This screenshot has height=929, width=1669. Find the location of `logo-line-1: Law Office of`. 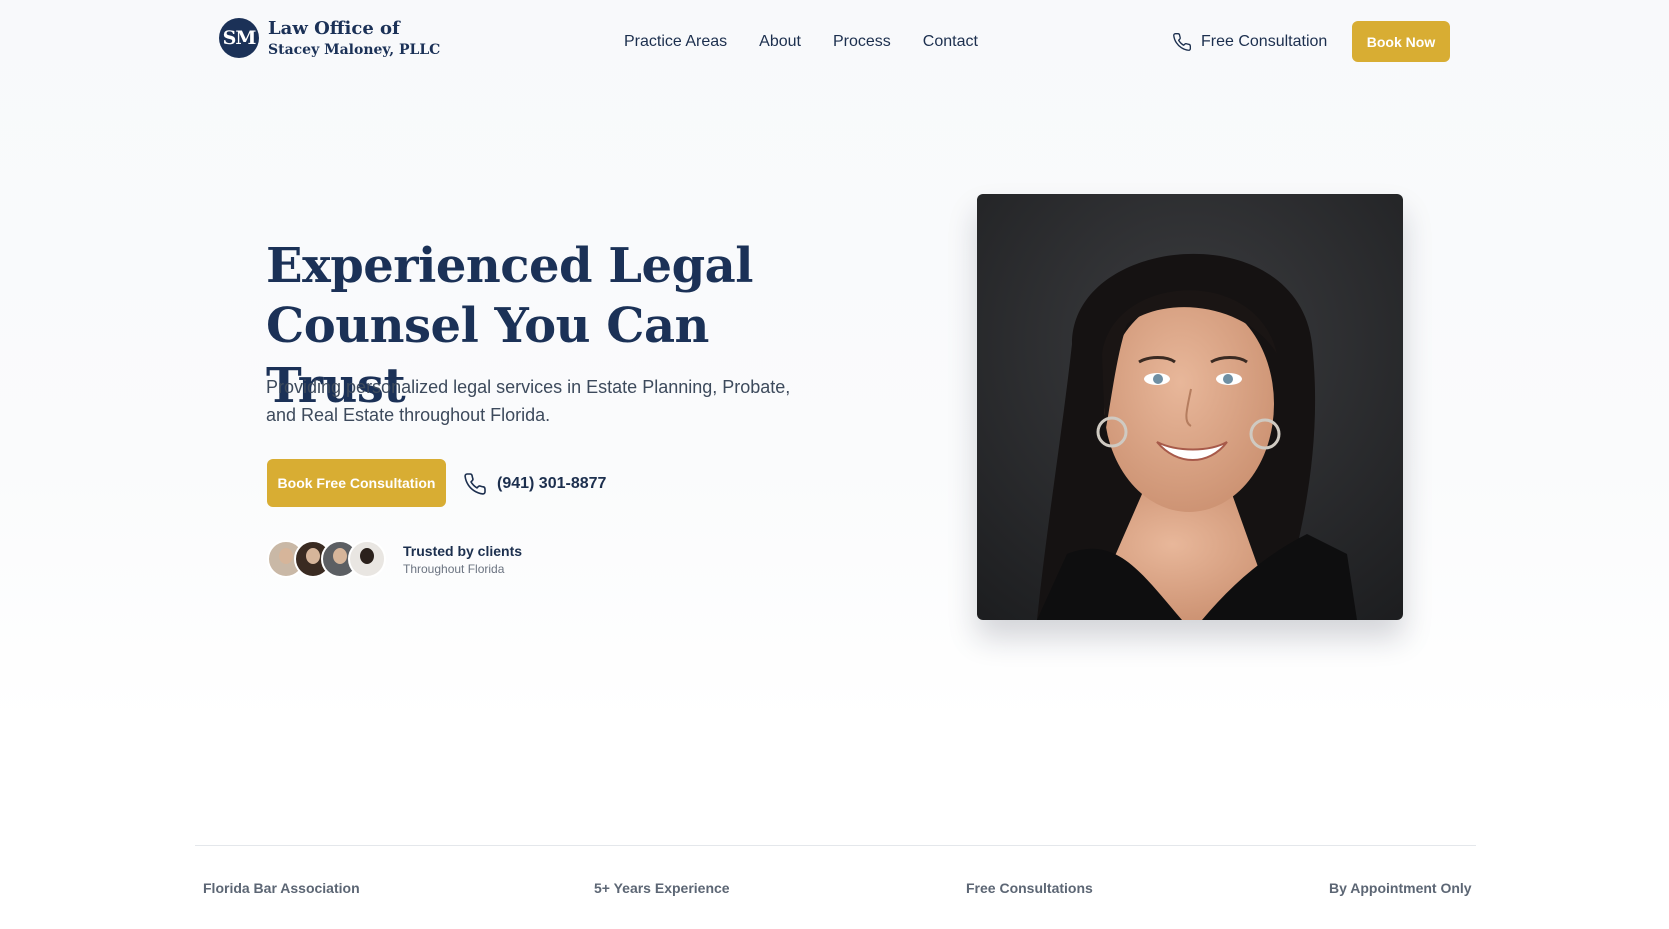

logo-line-1: Law Office of is located at coordinates (334, 28).